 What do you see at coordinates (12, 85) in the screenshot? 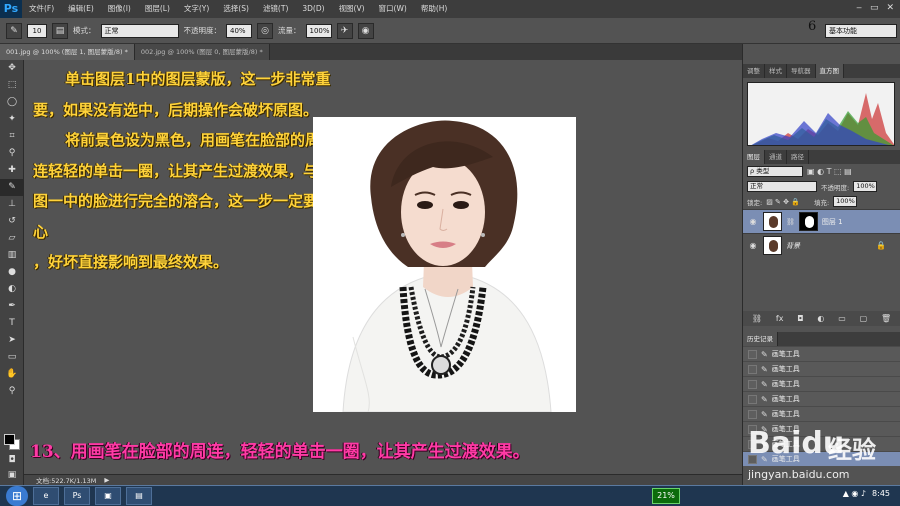
I see `marquee-tool-icon: ⬚` at bounding box center [12, 85].